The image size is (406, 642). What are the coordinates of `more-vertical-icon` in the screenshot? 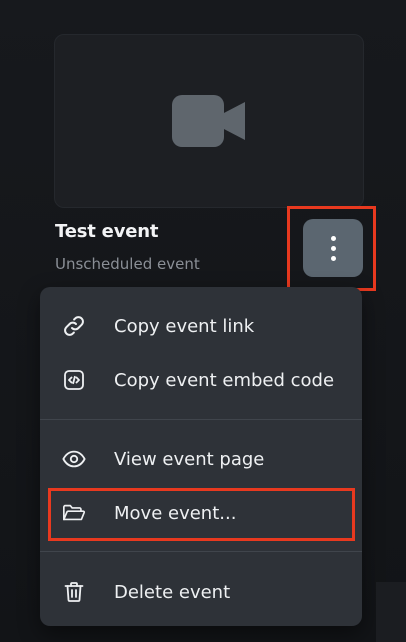 It's located at (333, 248).